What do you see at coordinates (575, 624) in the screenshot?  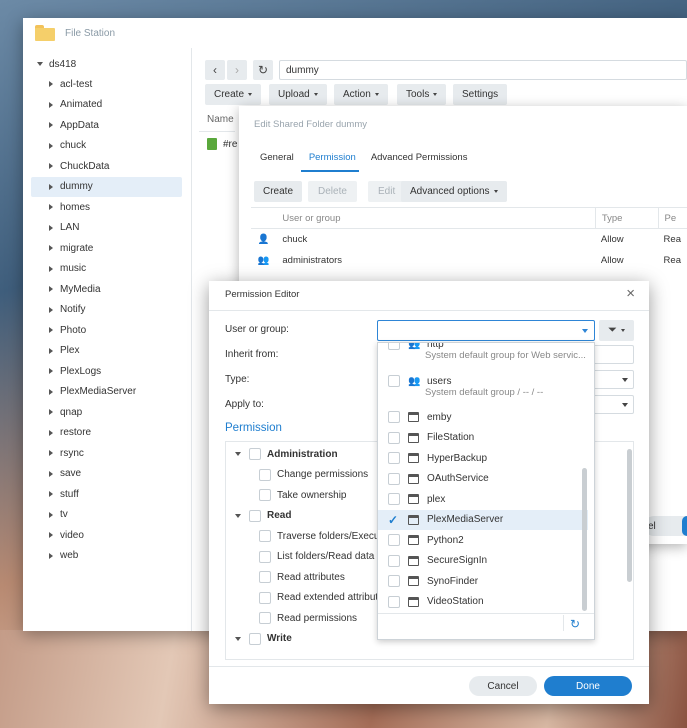 I see `refresh-icon: ↻` at bounding box center [575, 624].